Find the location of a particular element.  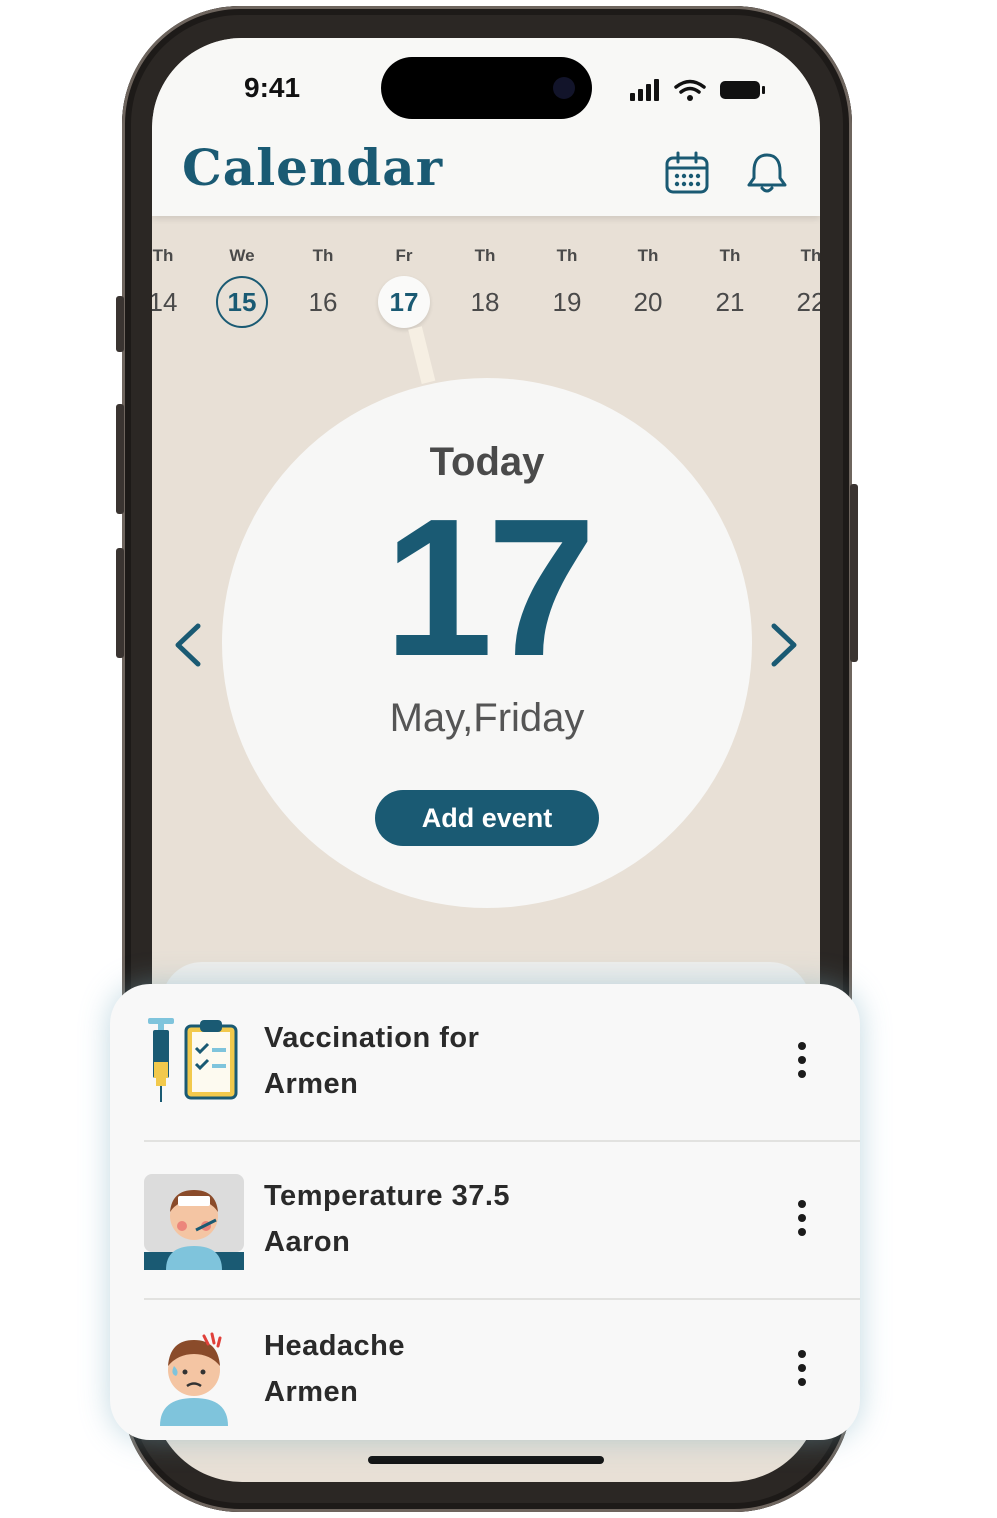

day-name: Fr is located at coordinates (404, 255).